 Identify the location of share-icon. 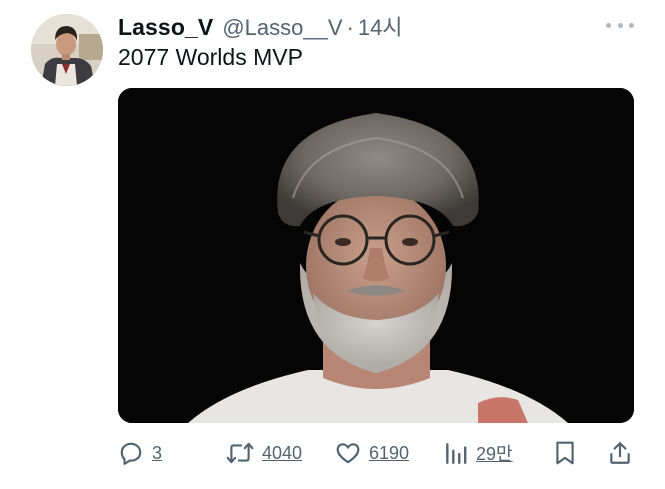
(620, 453).